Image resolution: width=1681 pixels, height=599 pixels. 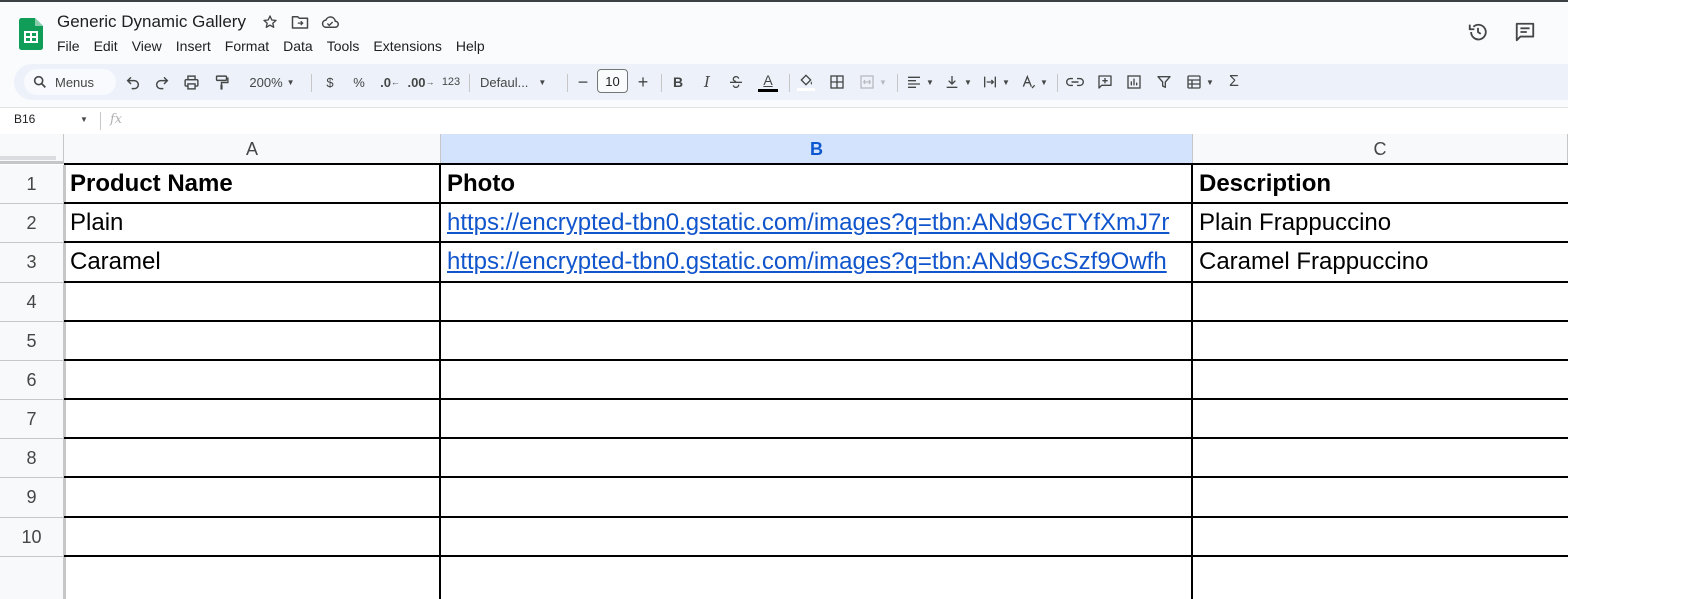 What do you see at coordinates (32, 263) in the screenshot?
I see `row-header: 3` at bounding box center [32, 263].